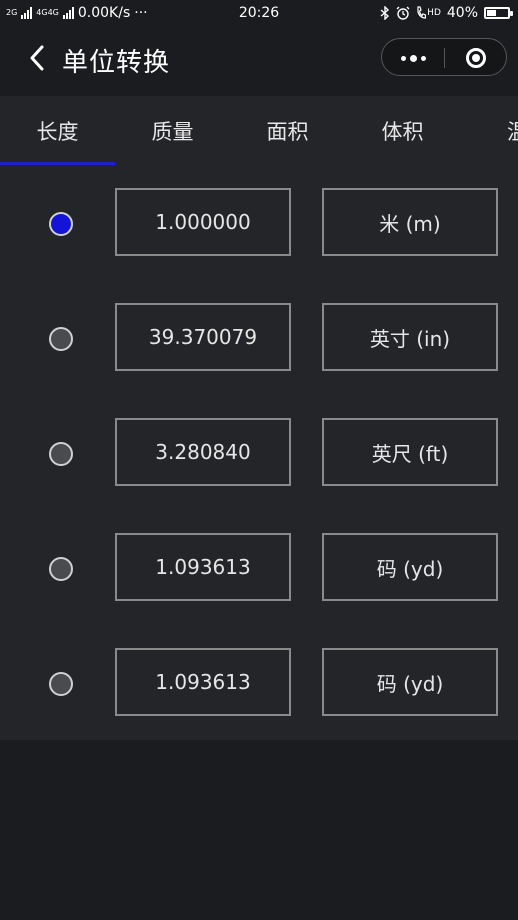 This screenshot has width=518, height=920. I want to click on nav-bar: 单位转换, so click(259, 59).